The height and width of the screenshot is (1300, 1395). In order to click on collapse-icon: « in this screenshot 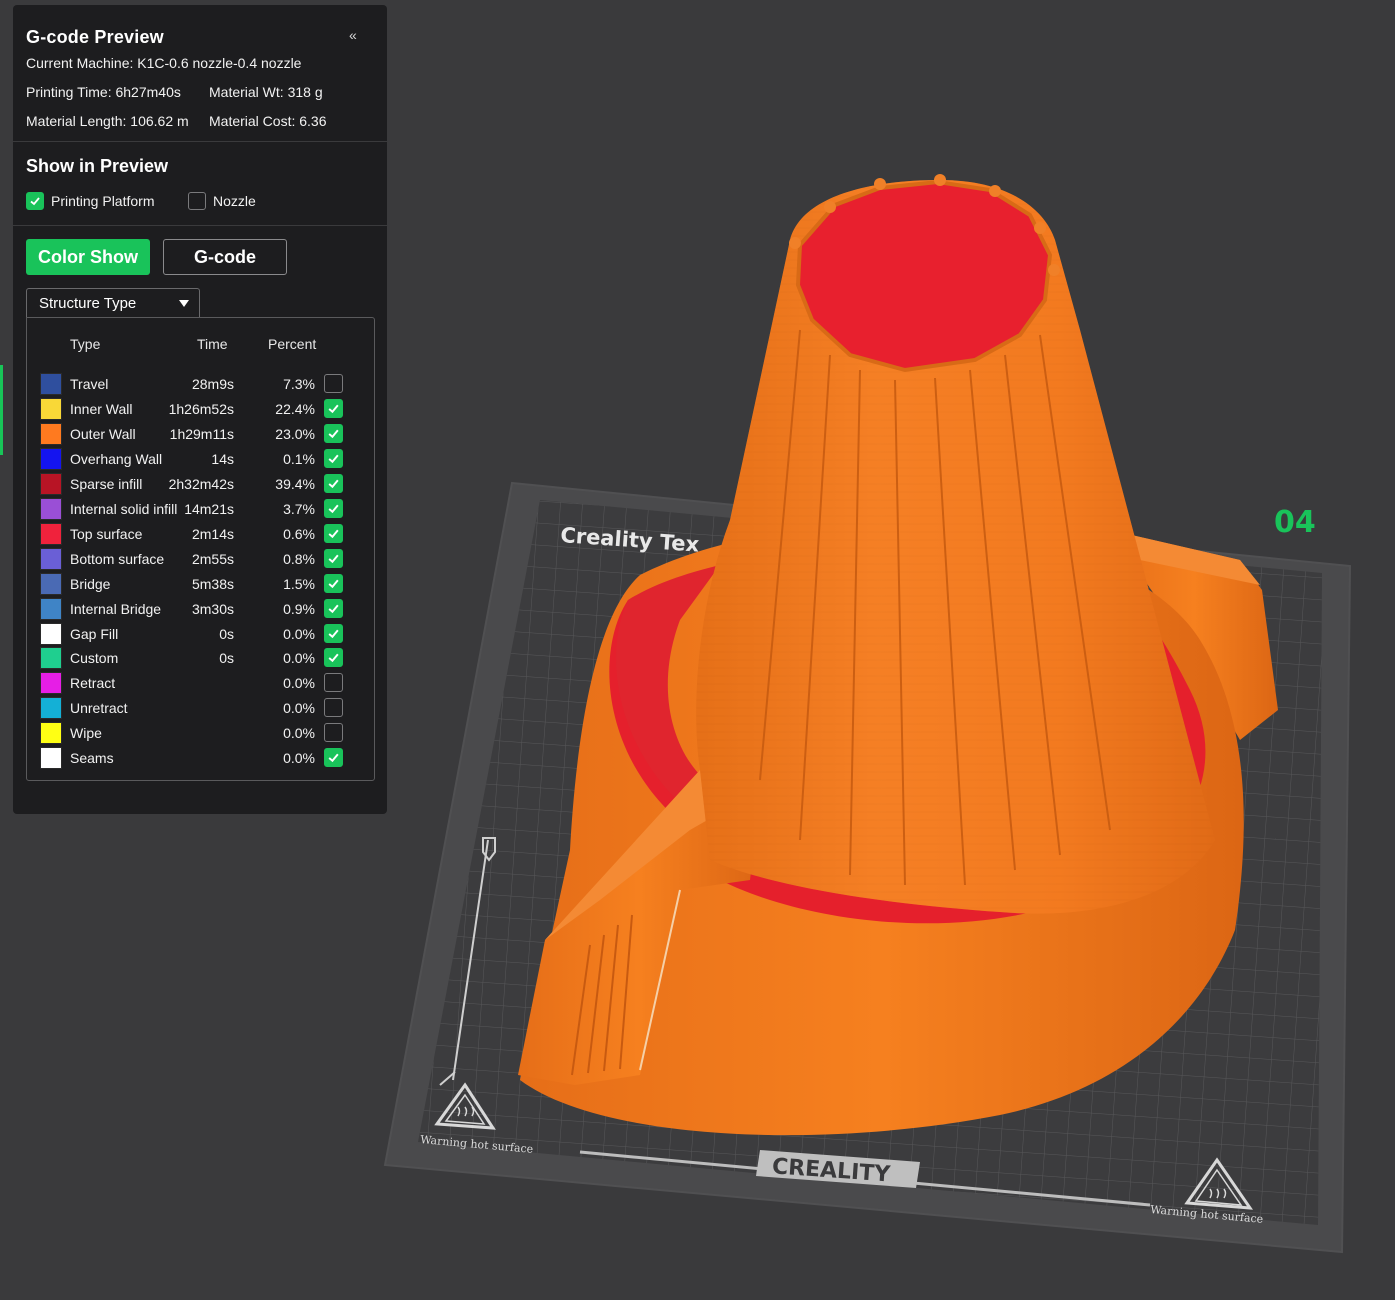, I will do `click(353, 35)`.